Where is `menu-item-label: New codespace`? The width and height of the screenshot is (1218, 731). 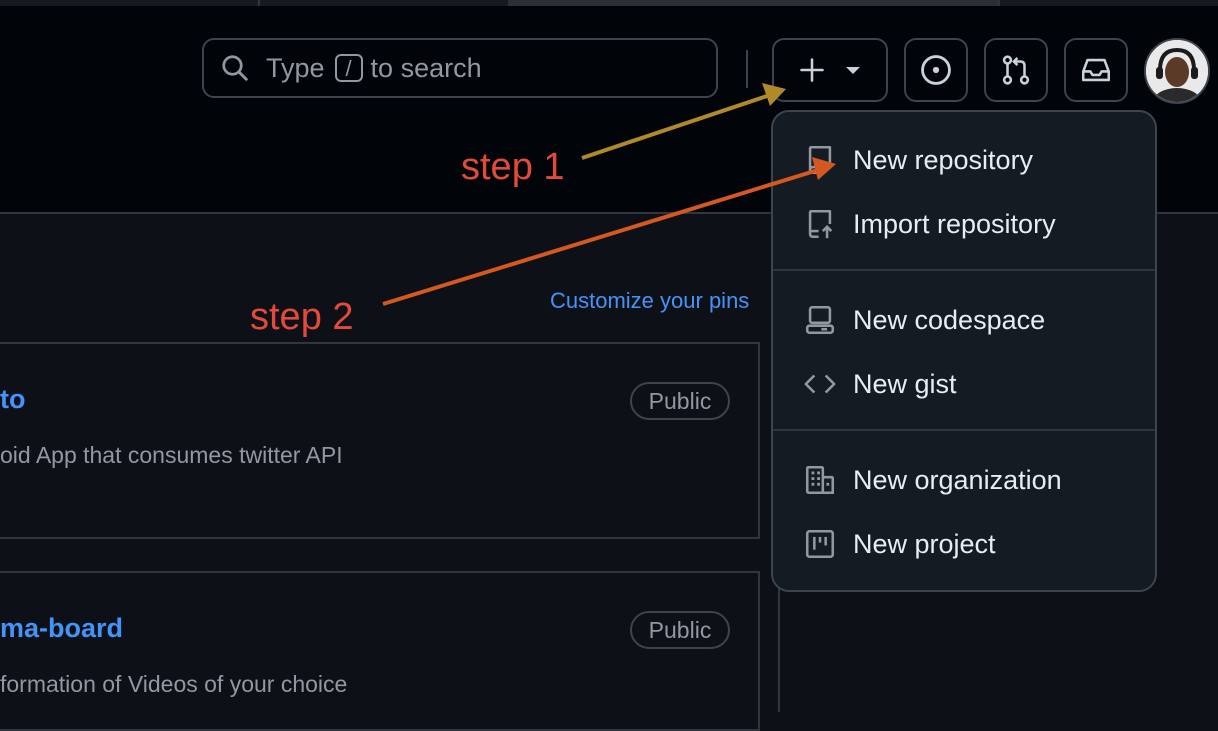
menu-item-label: New codespace is located at coordinates (949, 319).